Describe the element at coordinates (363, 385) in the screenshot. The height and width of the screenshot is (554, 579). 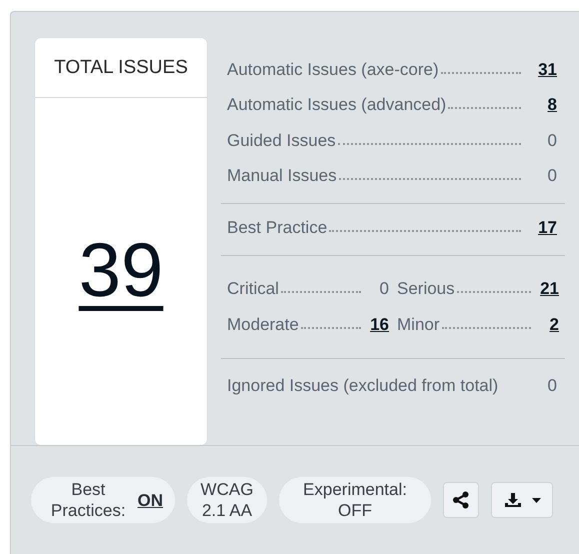
I see `stat-label: Ignored Issues (excluded from total)` at that location.